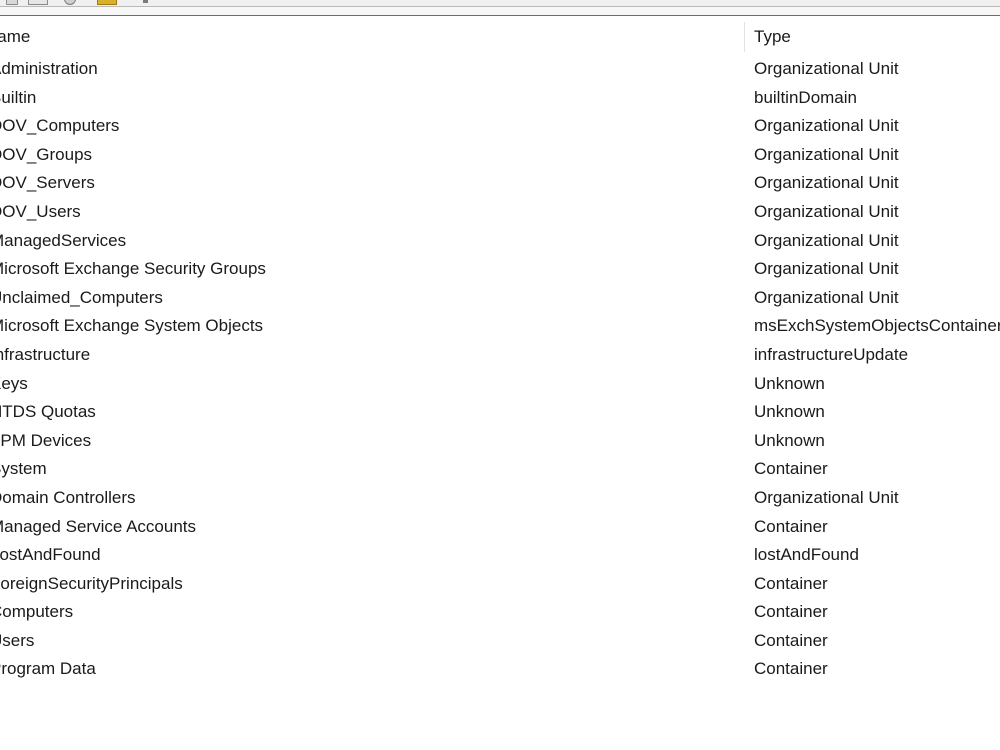 The height and width of the screenshot is (750, 1000). Describe the element at coordinates (500, 642) in the screenshot. I see `list-item: Users Container` at that location.